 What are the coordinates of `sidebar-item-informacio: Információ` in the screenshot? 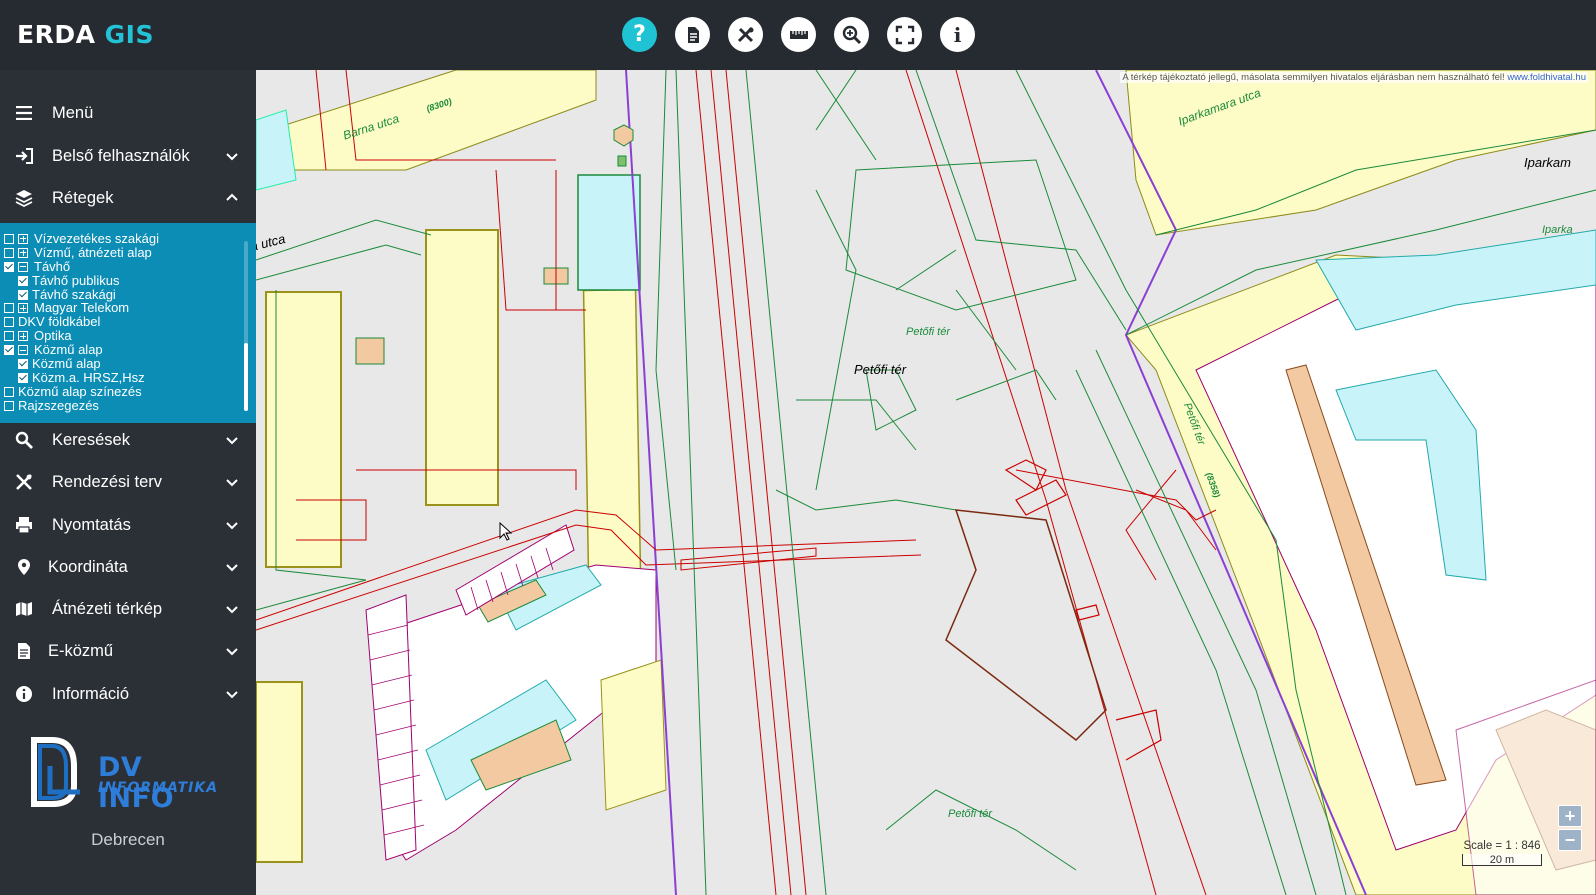 It's located at (128, 694).